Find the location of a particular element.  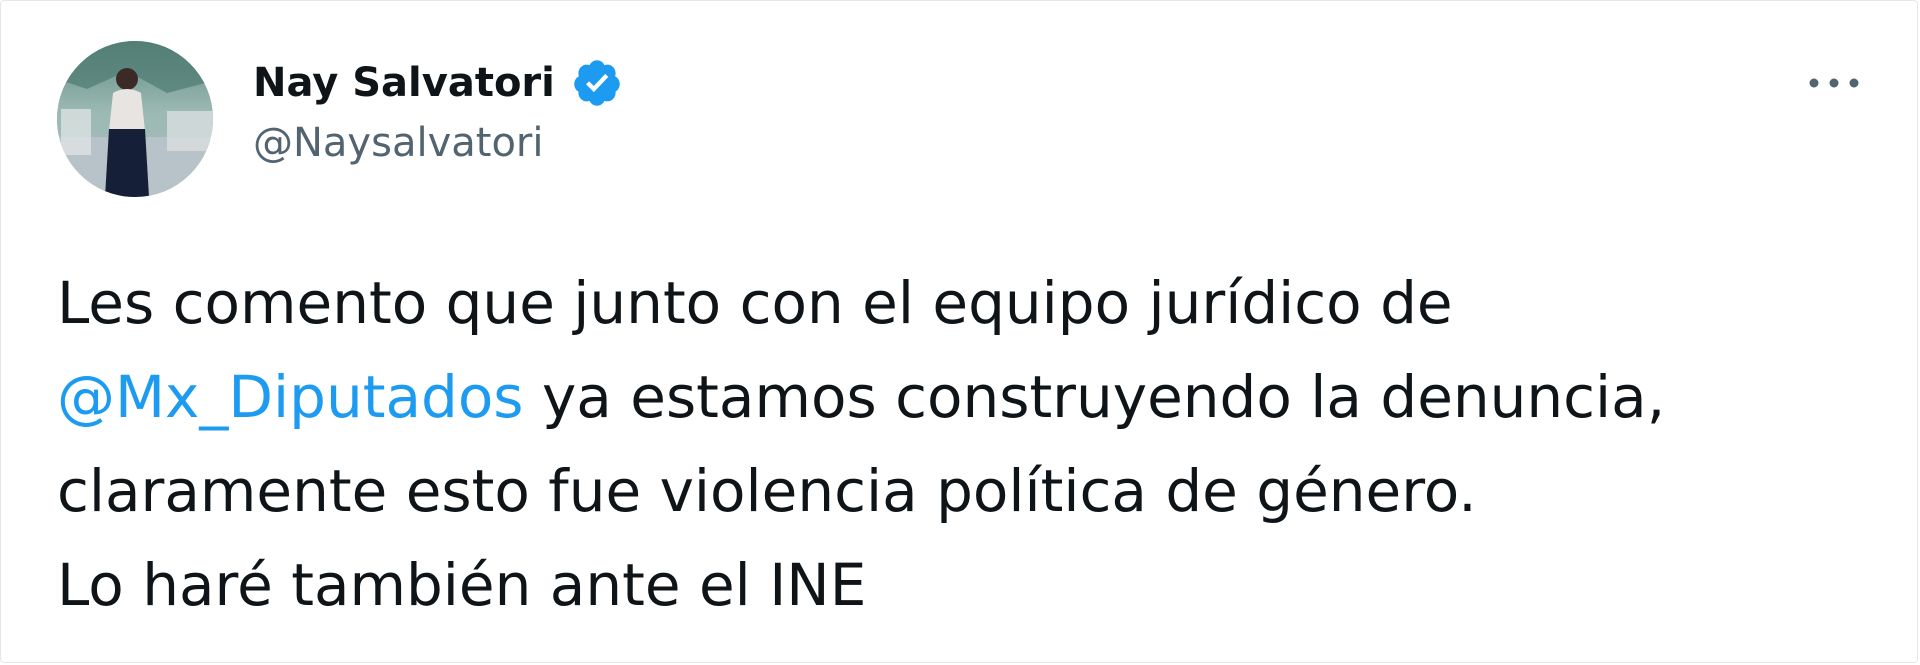

name-row: Nay Salvatori is located at coordinates (438, 83).